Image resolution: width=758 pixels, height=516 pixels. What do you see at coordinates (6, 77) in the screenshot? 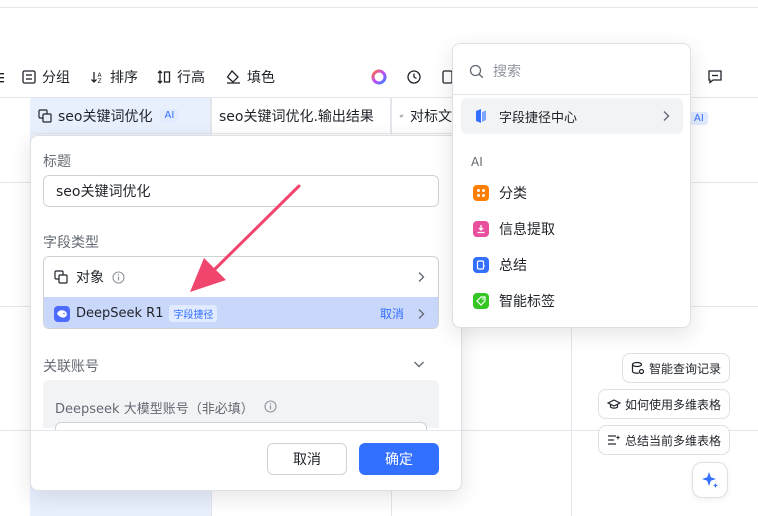
I see `toolbar-cut-icon` at bounding box center [6, 77].